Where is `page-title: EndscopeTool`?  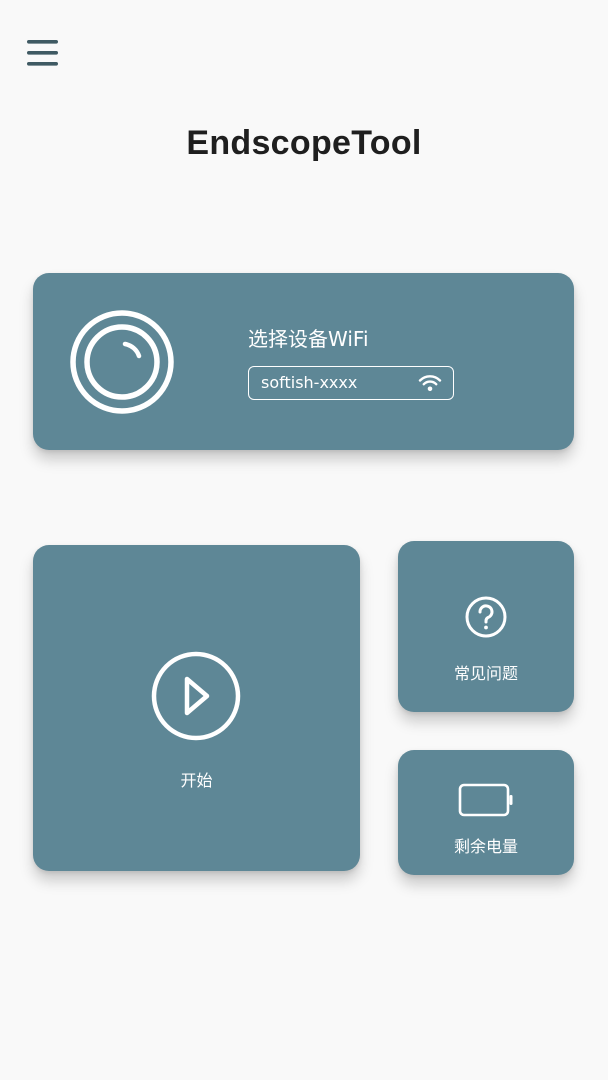 page-title: EndscopeTool is located at coordinates (304, 143).